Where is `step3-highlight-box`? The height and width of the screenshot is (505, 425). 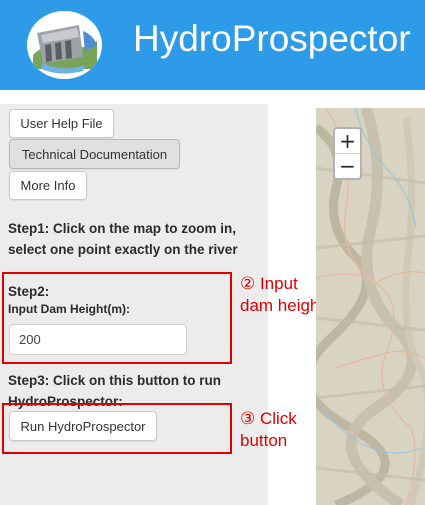
step3-highlight-box is located at coordinates (117, 428).